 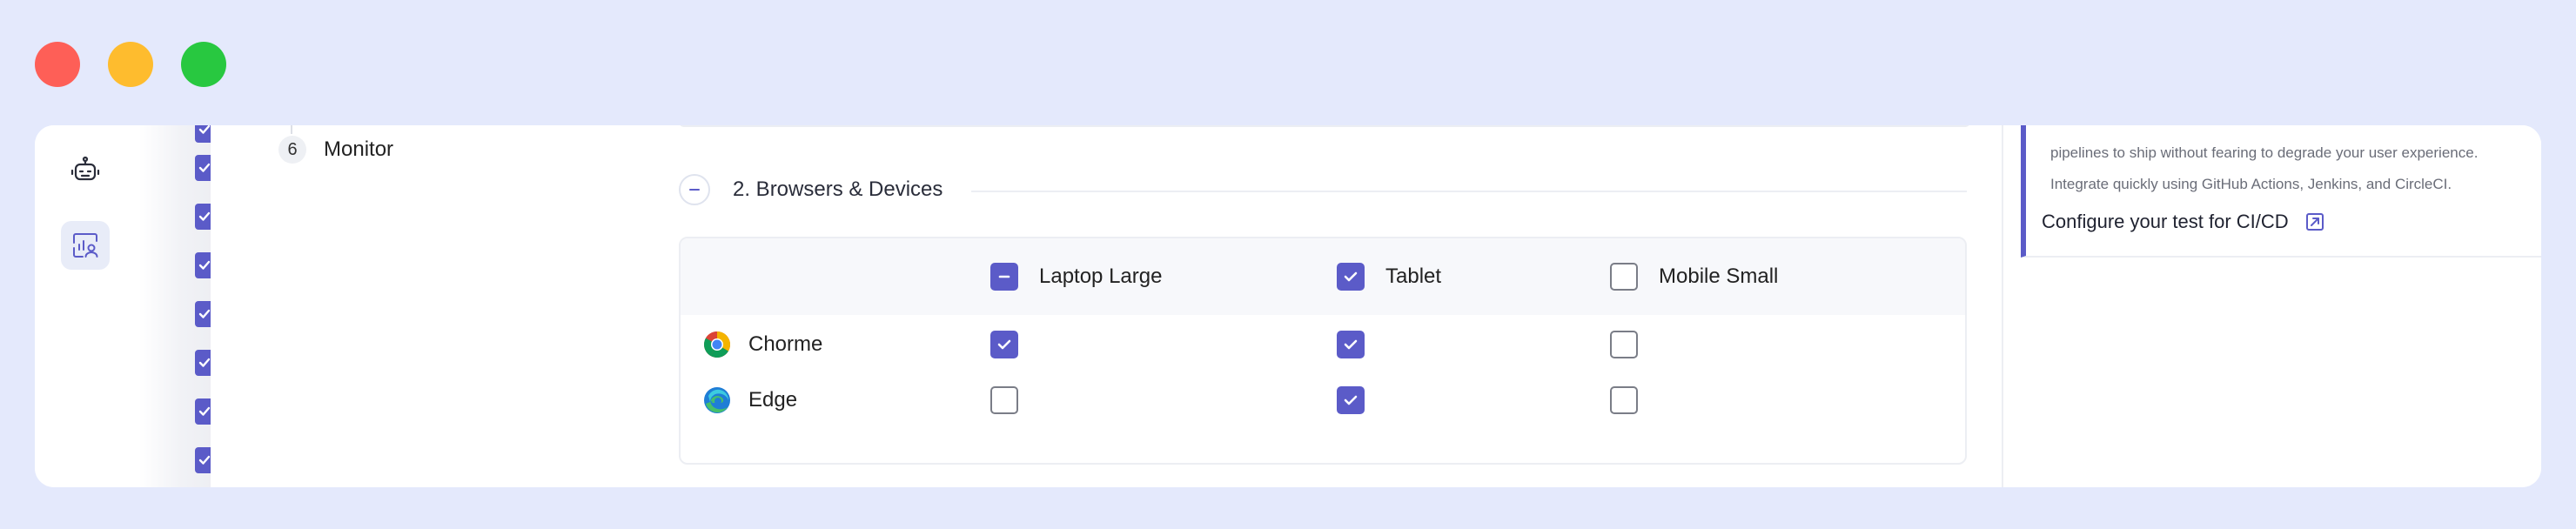 What do you see at coordinates (57, 64) in the screenshot?
I see `window-close-button` at bounding box center [57, 64].